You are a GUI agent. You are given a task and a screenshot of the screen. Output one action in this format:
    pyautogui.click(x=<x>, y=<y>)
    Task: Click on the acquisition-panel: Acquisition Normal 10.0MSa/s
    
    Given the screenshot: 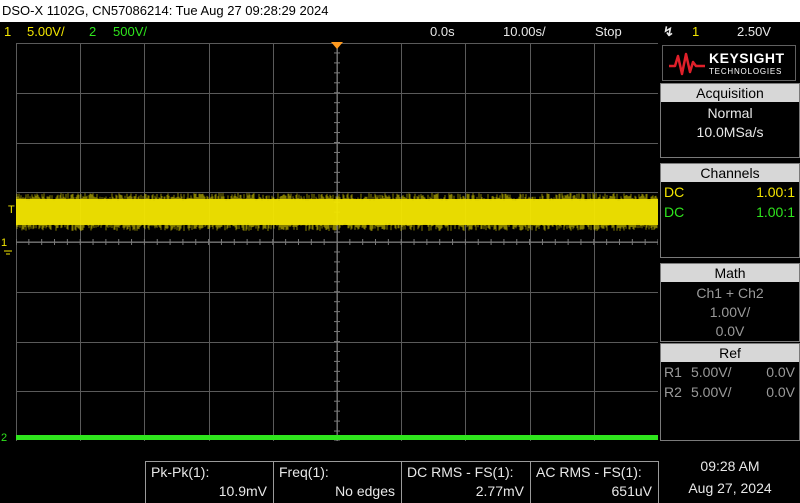 What is the action you would take?
    pyautogui.click(x=730, y=120)
    